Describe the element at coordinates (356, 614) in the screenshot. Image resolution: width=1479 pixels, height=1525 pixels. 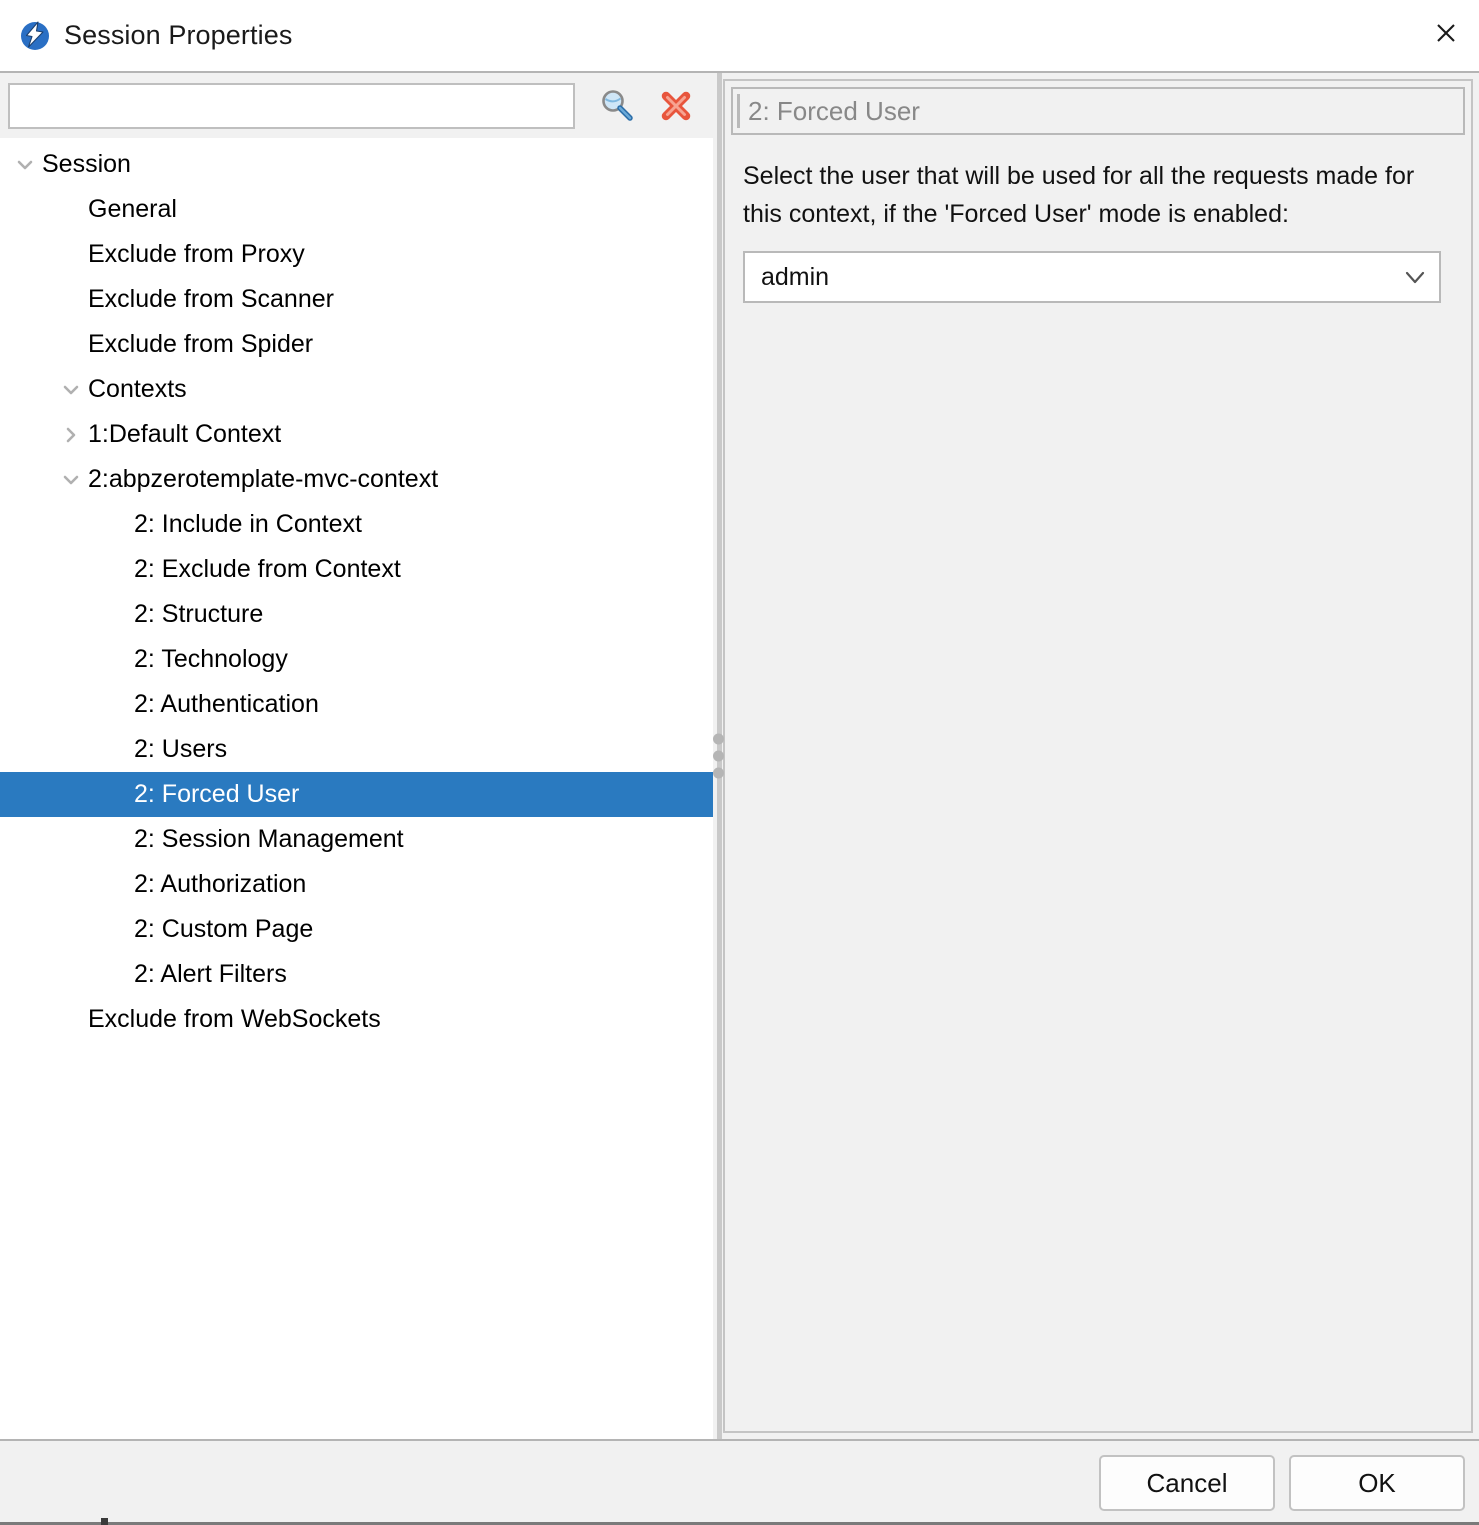
I see `tree-item-2-structure: 2: Structure` at that location.